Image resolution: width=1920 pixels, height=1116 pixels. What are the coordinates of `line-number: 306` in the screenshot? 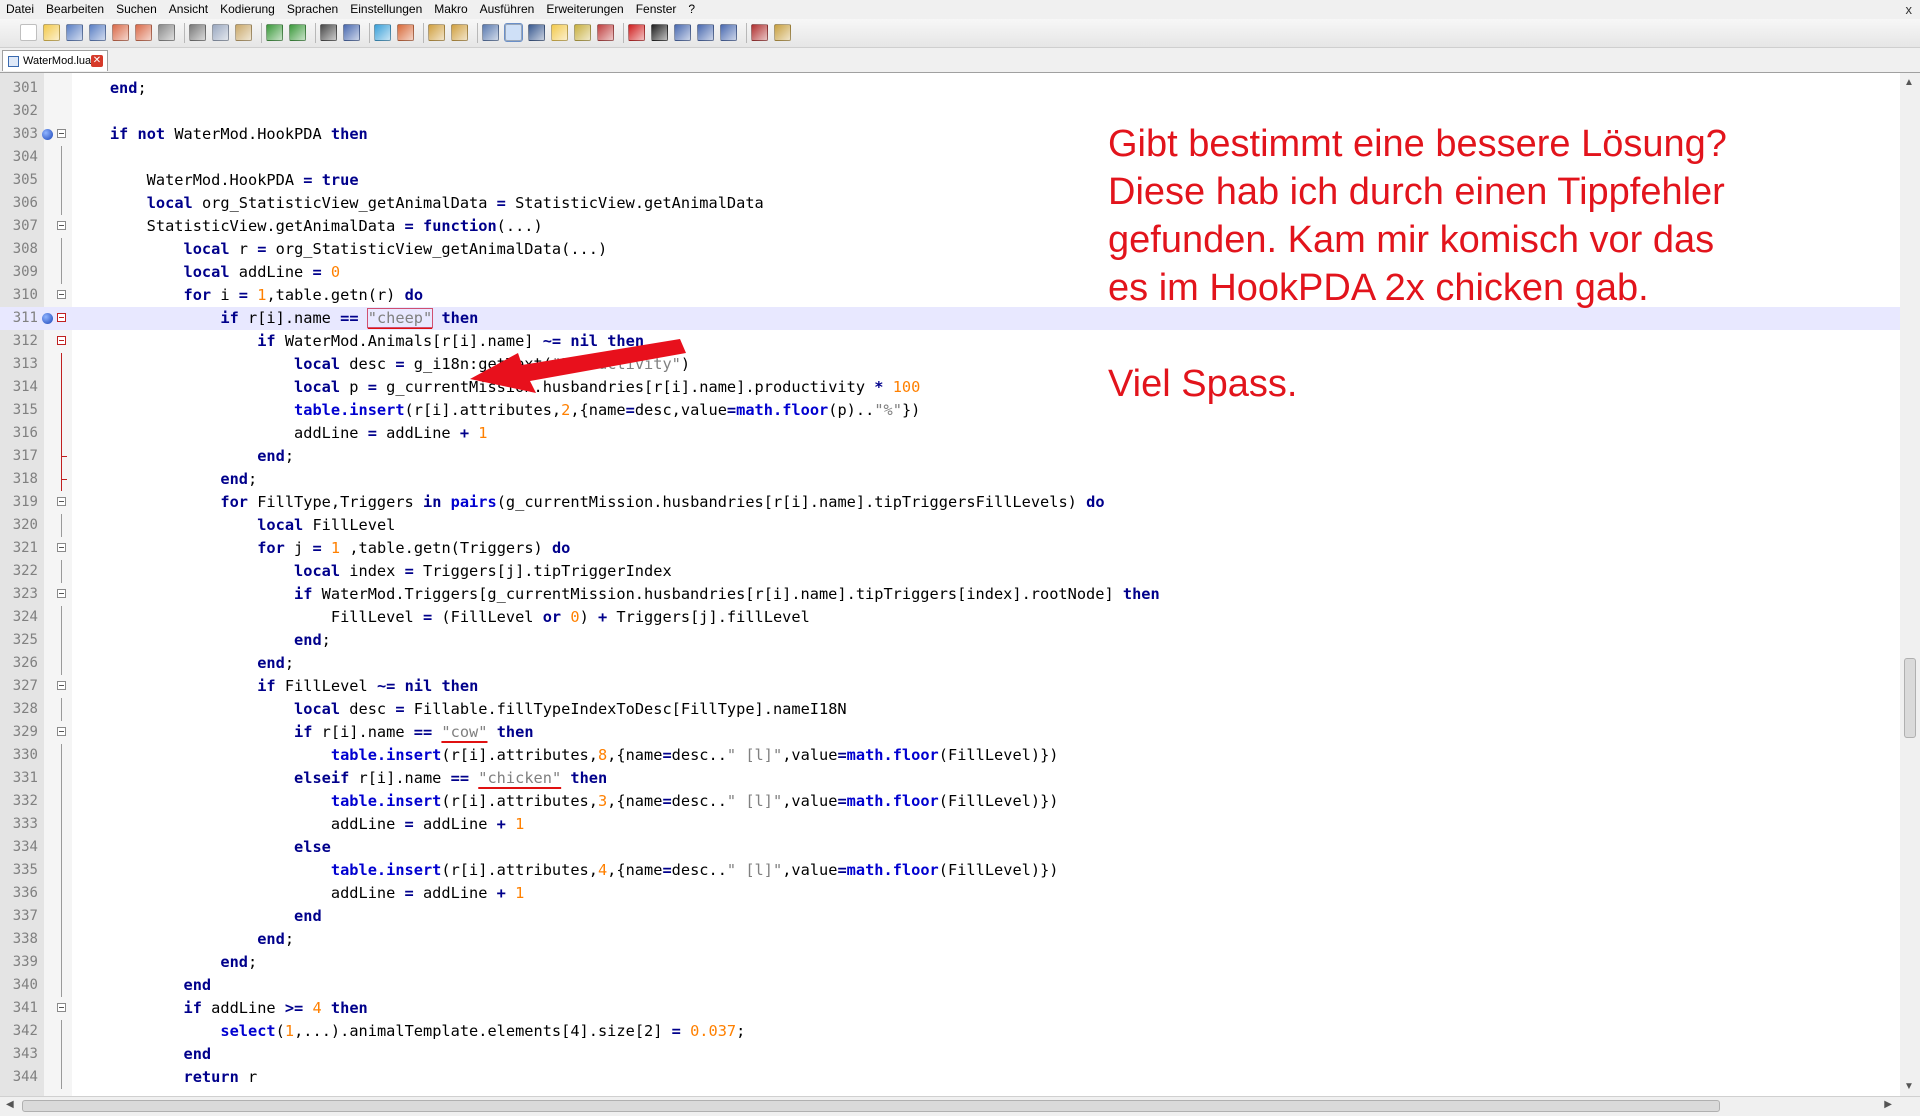 It's located at (19, 203).